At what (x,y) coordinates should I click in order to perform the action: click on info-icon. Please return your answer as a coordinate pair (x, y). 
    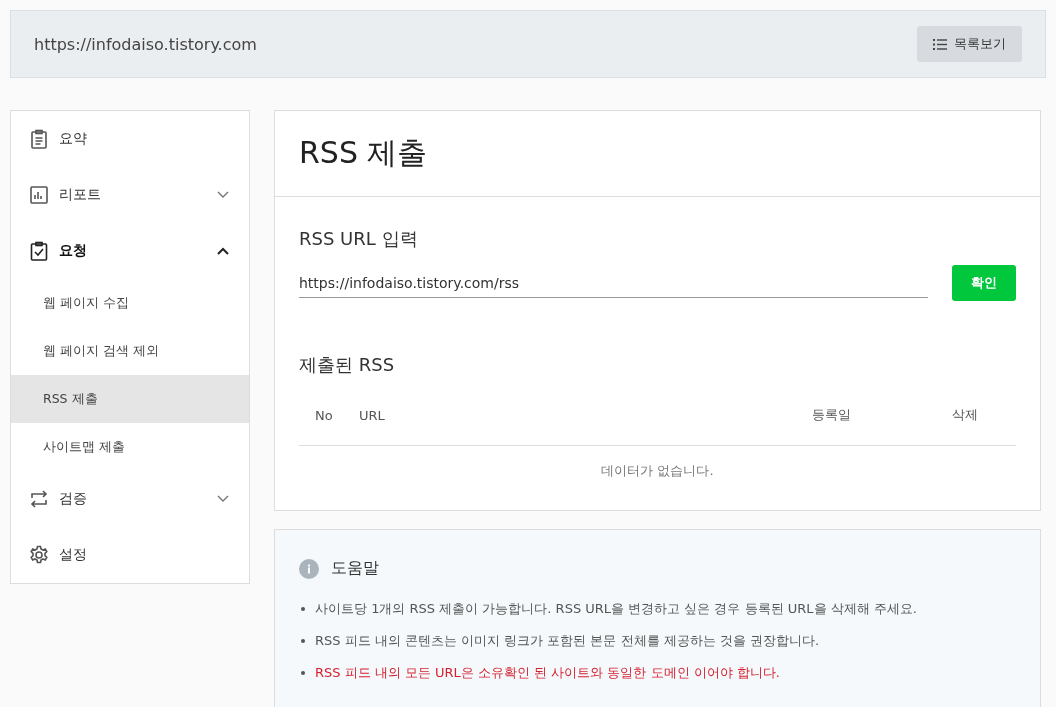
    Looking at the image, I should click on (309, 568).